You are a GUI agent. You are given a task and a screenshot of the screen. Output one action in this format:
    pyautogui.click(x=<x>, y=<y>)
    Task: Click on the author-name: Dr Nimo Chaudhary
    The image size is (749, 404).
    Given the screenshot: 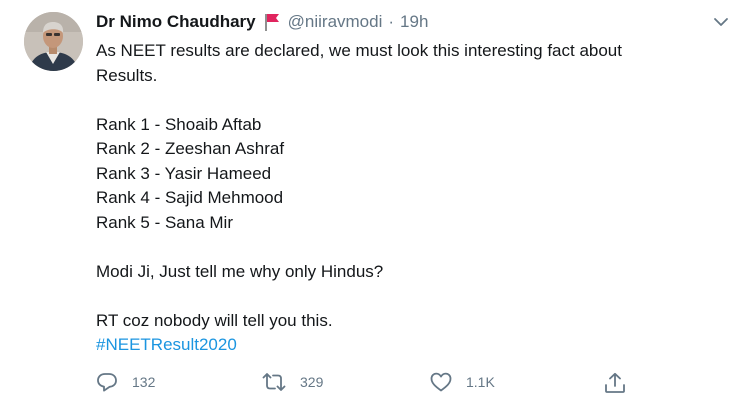 What is the action you would take?
    pyautogui.click(x=176, y=22)
    